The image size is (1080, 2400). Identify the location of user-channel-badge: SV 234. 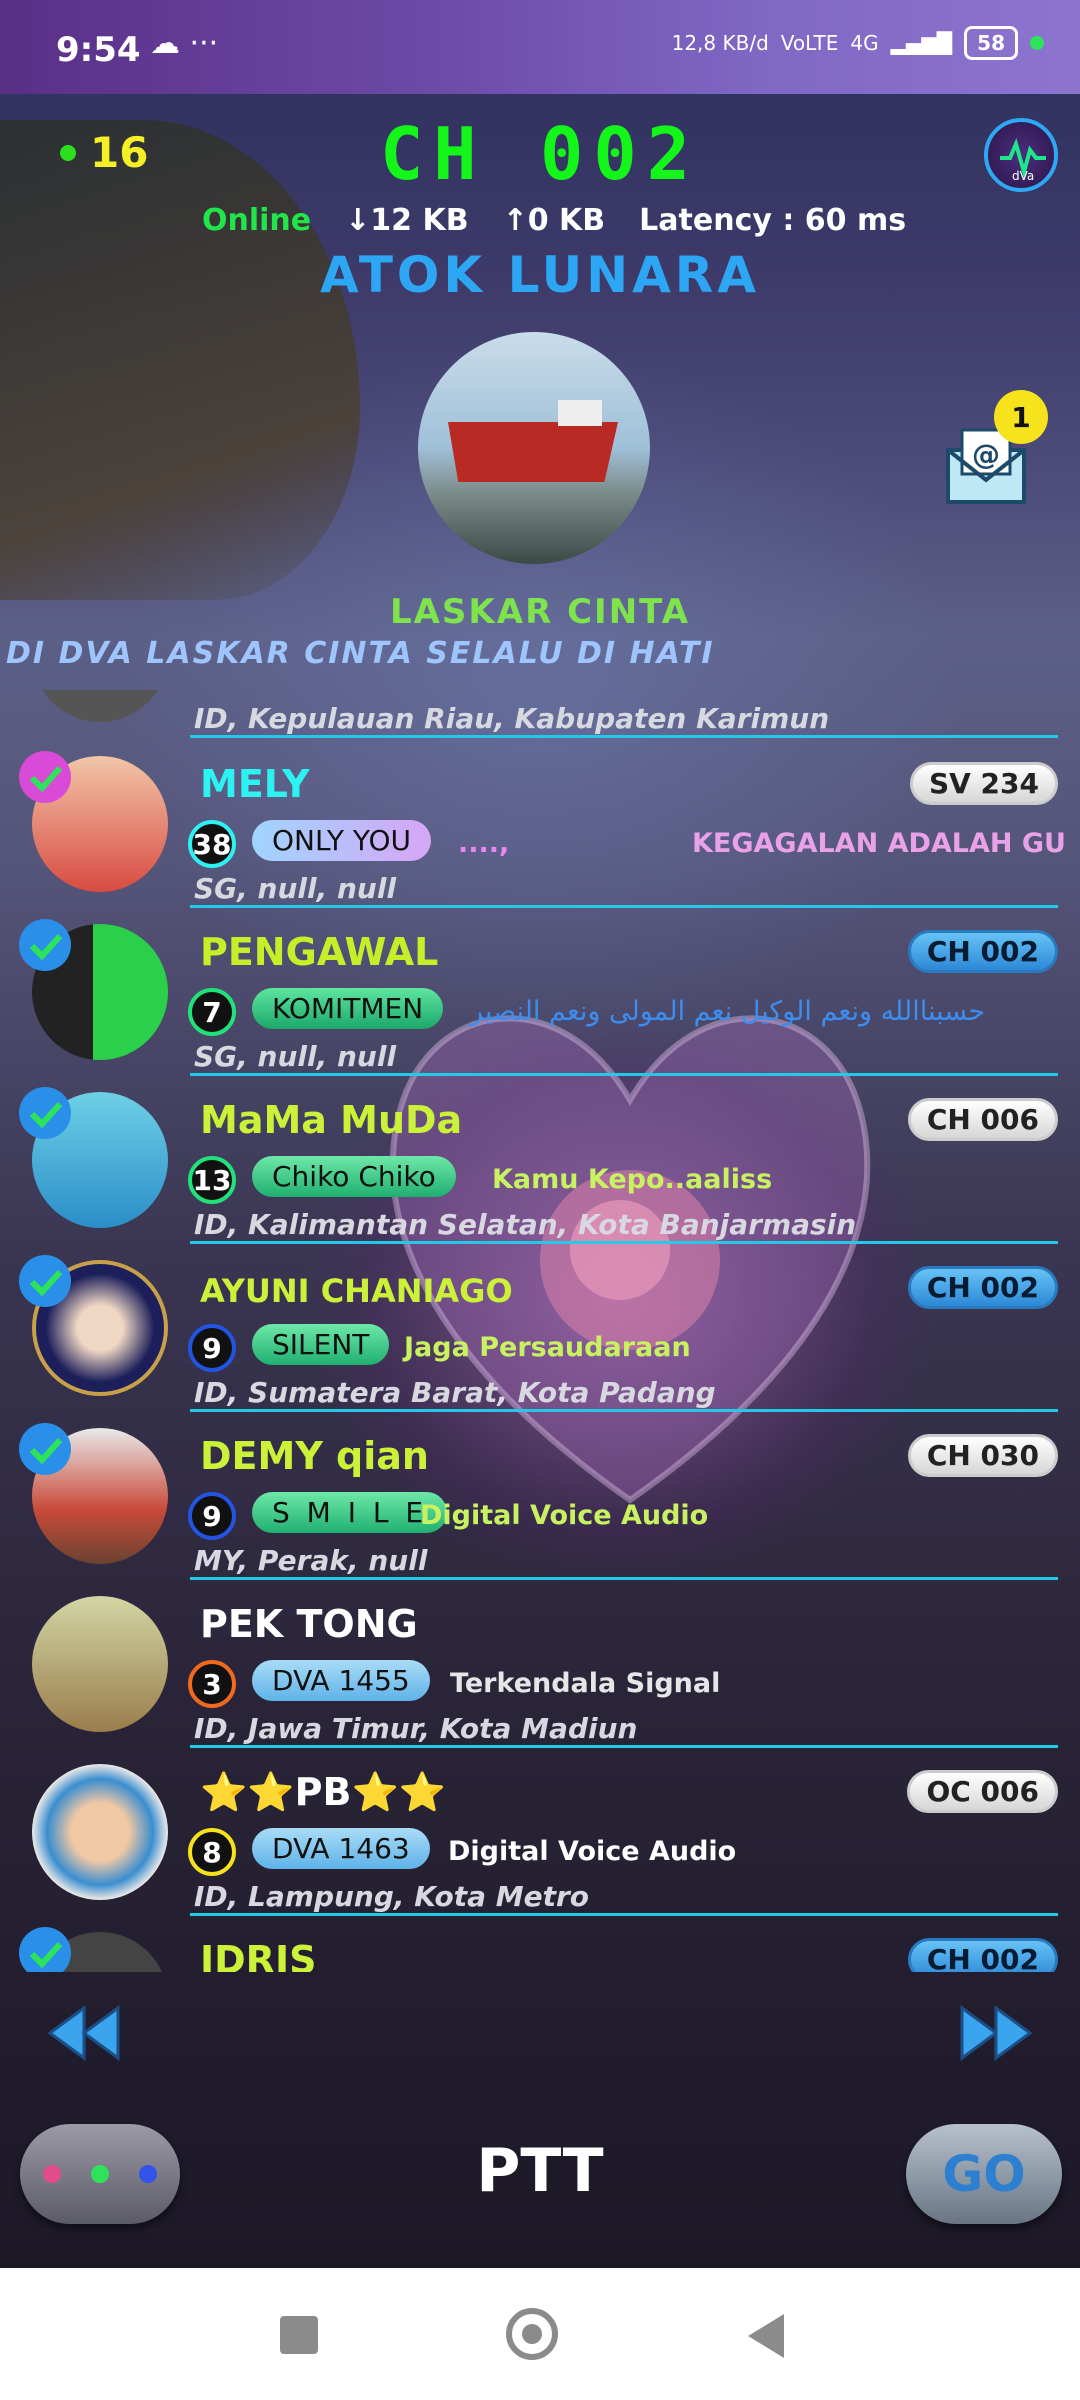
(983, 783).